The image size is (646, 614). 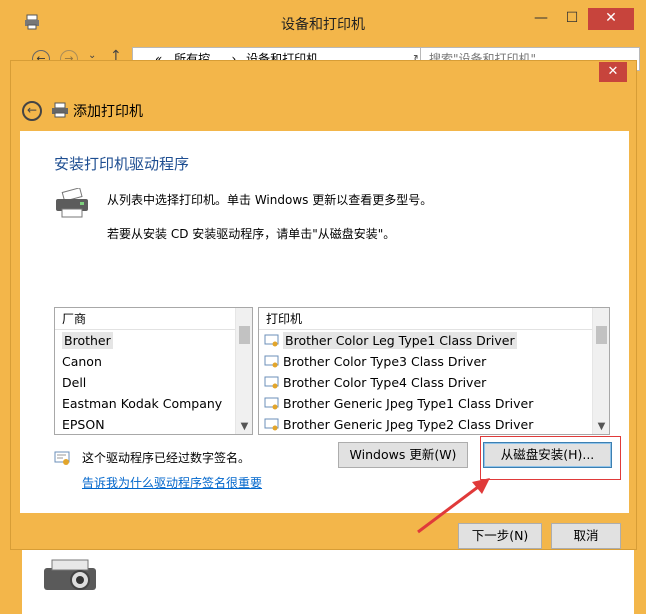 What do you see at coordinates (153, 361) in the screenshot?
I see `list-item: Canon` at bounding box center [153, 361].